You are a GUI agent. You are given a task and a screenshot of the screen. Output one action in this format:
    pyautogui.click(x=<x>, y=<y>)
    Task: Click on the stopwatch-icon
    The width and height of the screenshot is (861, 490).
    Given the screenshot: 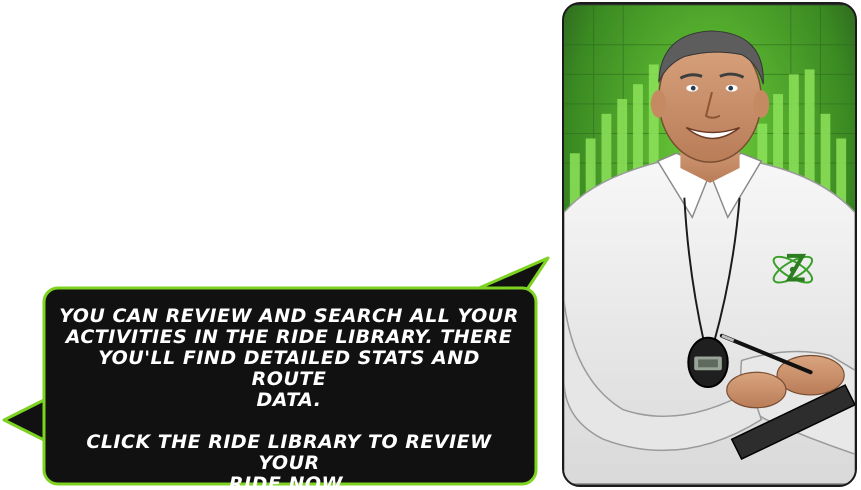 What is the action you would take?
    pyautogui.click(x=708, y=362)
    